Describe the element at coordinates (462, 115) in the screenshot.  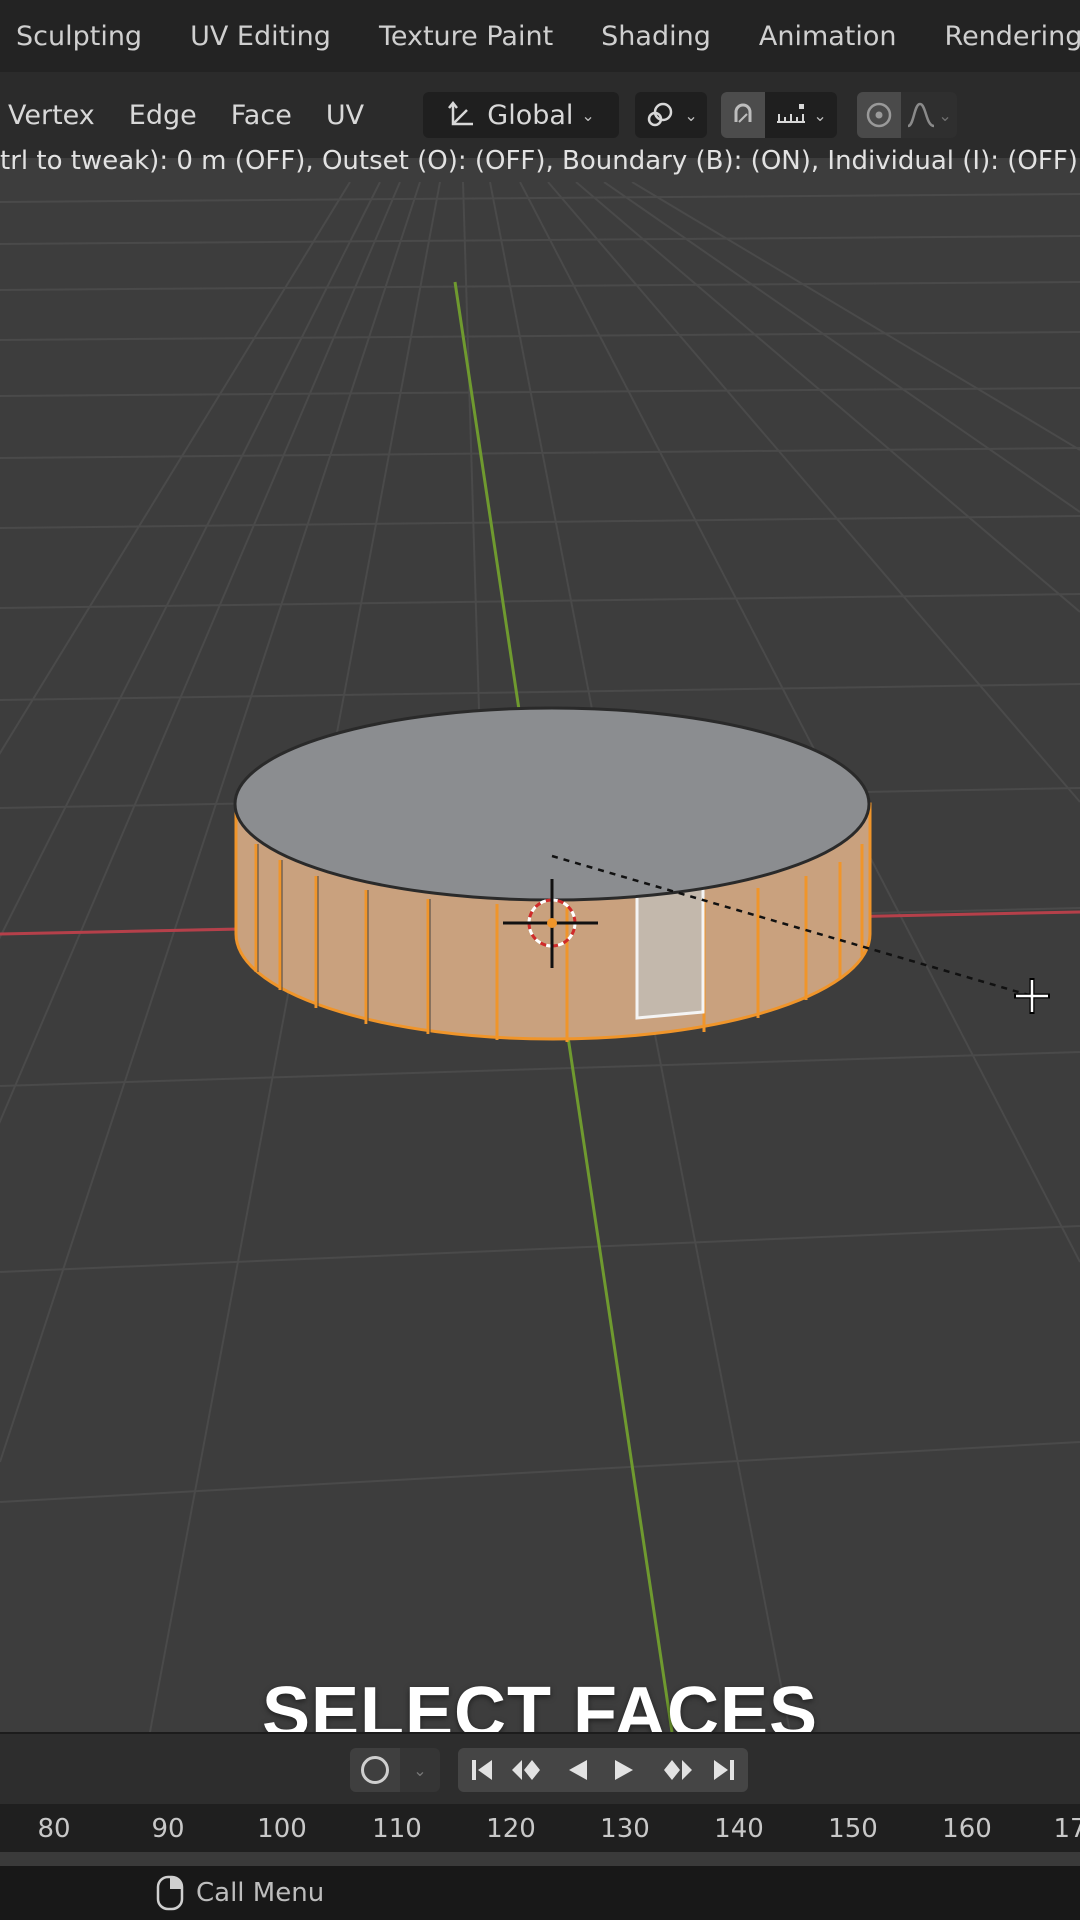
I see `transform-orientation-icon` at that location.